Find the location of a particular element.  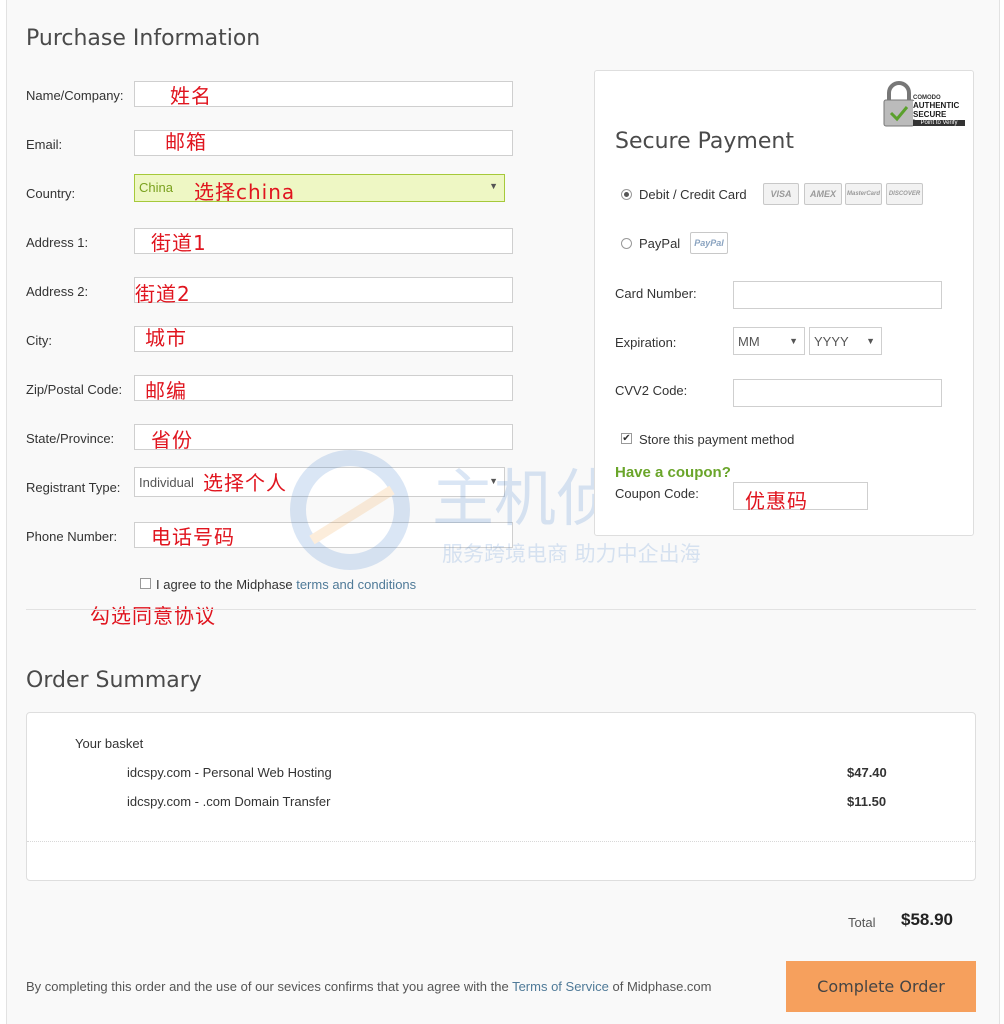

terms-of-service-link: Terms of Service is located at coordinates (560, 986).